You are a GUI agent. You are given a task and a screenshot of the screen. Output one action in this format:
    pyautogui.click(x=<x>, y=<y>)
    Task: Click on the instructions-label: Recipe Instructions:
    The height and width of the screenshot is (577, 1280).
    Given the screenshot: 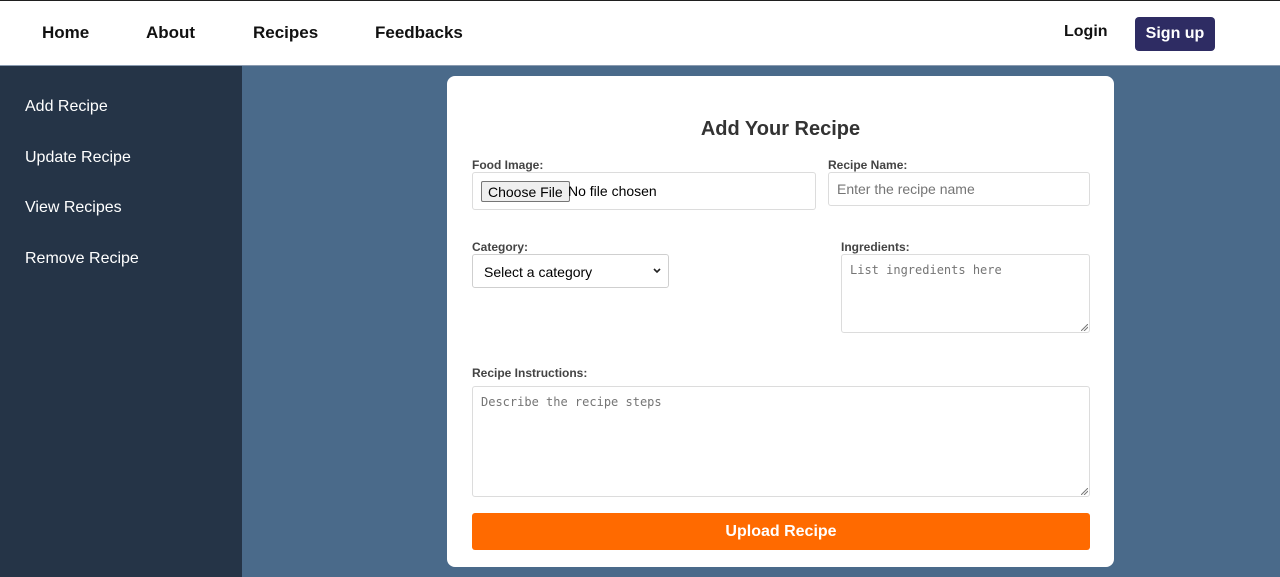 What is the action you would take?
    pyautogui.click(x=530, y=373)
    